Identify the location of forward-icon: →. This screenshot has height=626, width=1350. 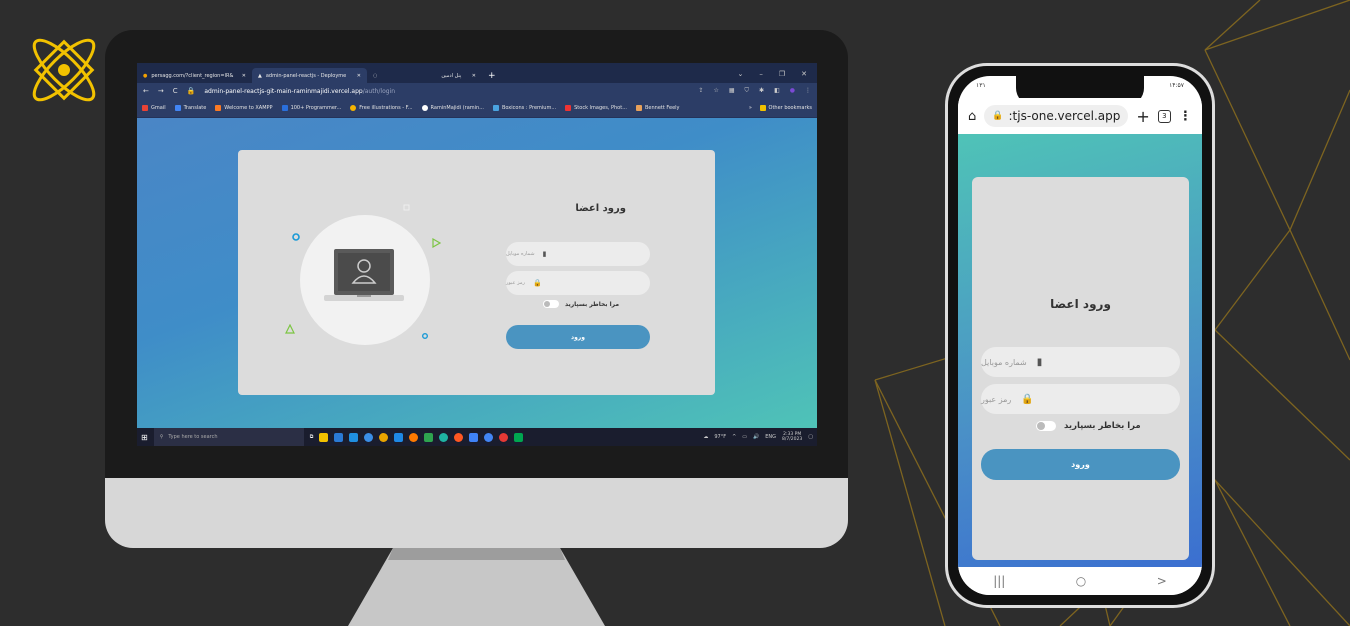
(161, 91).